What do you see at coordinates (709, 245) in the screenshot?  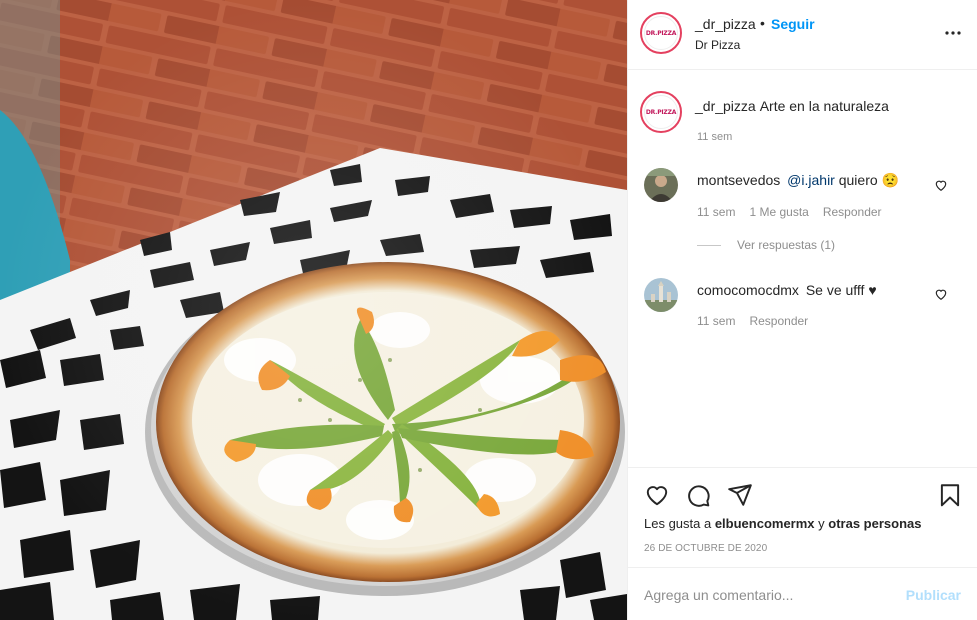 I see `replies-divider` at bounding box center [709, 245].